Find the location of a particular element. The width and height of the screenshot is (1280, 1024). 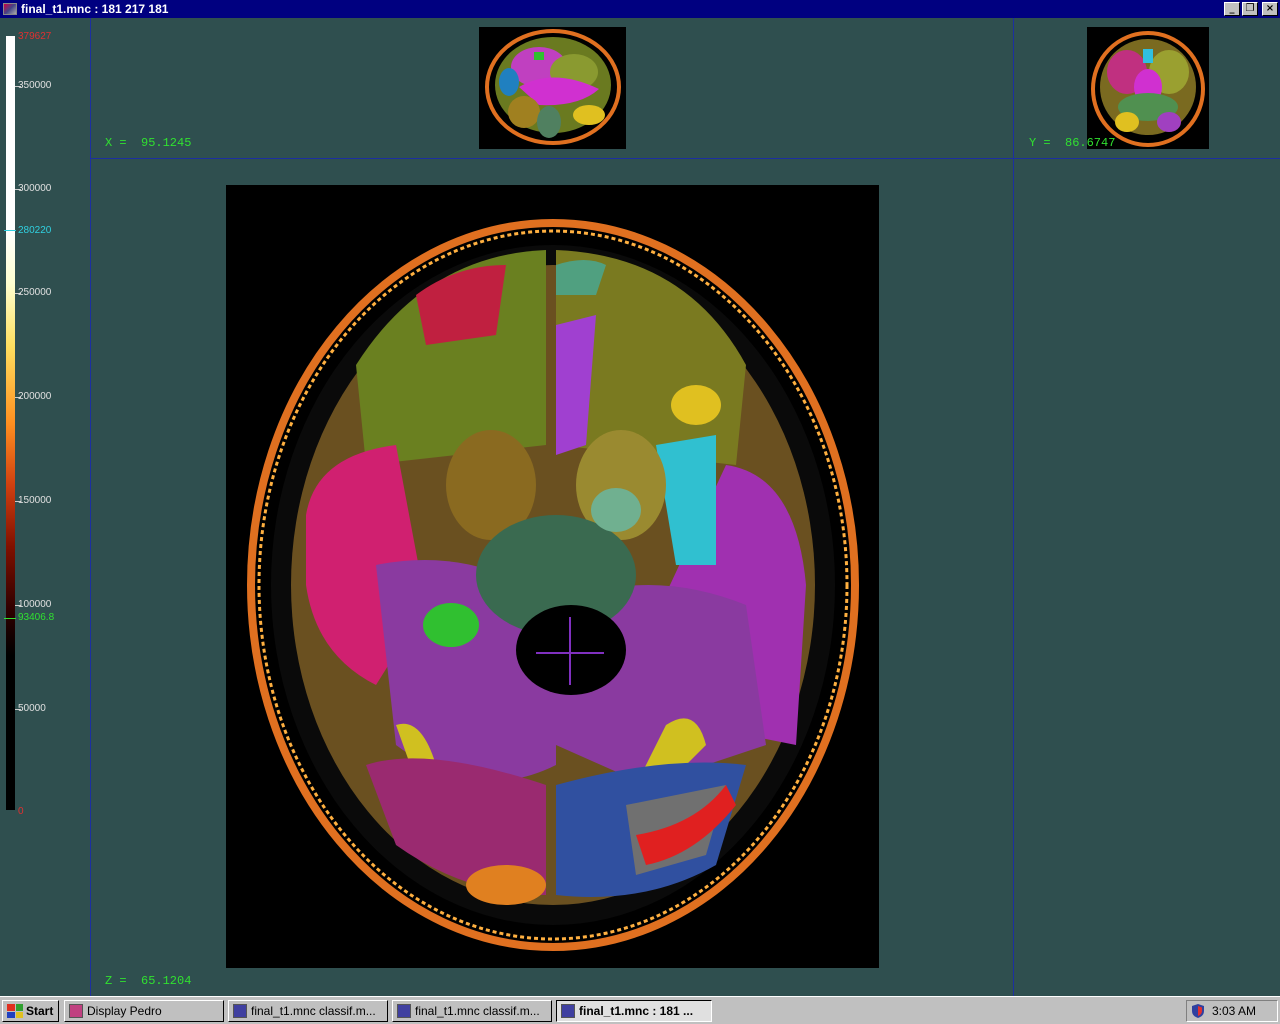

panel-divider-left is located at coordinates (90, 507).